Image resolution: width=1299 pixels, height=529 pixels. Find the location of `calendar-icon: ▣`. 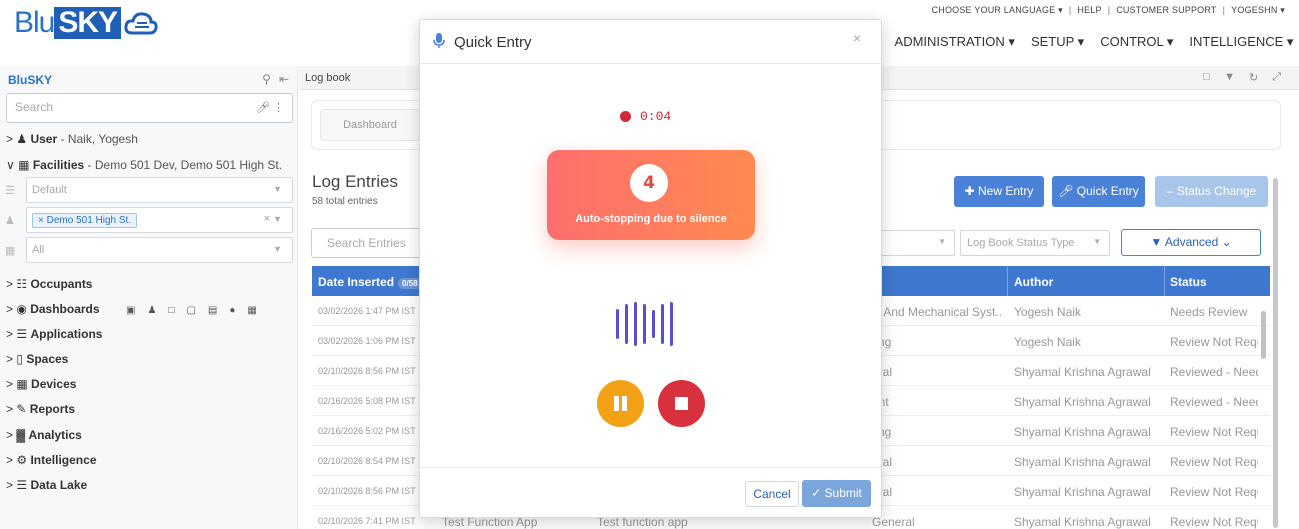

calendar-icon: ▣ is located at coordinates (130, 310).